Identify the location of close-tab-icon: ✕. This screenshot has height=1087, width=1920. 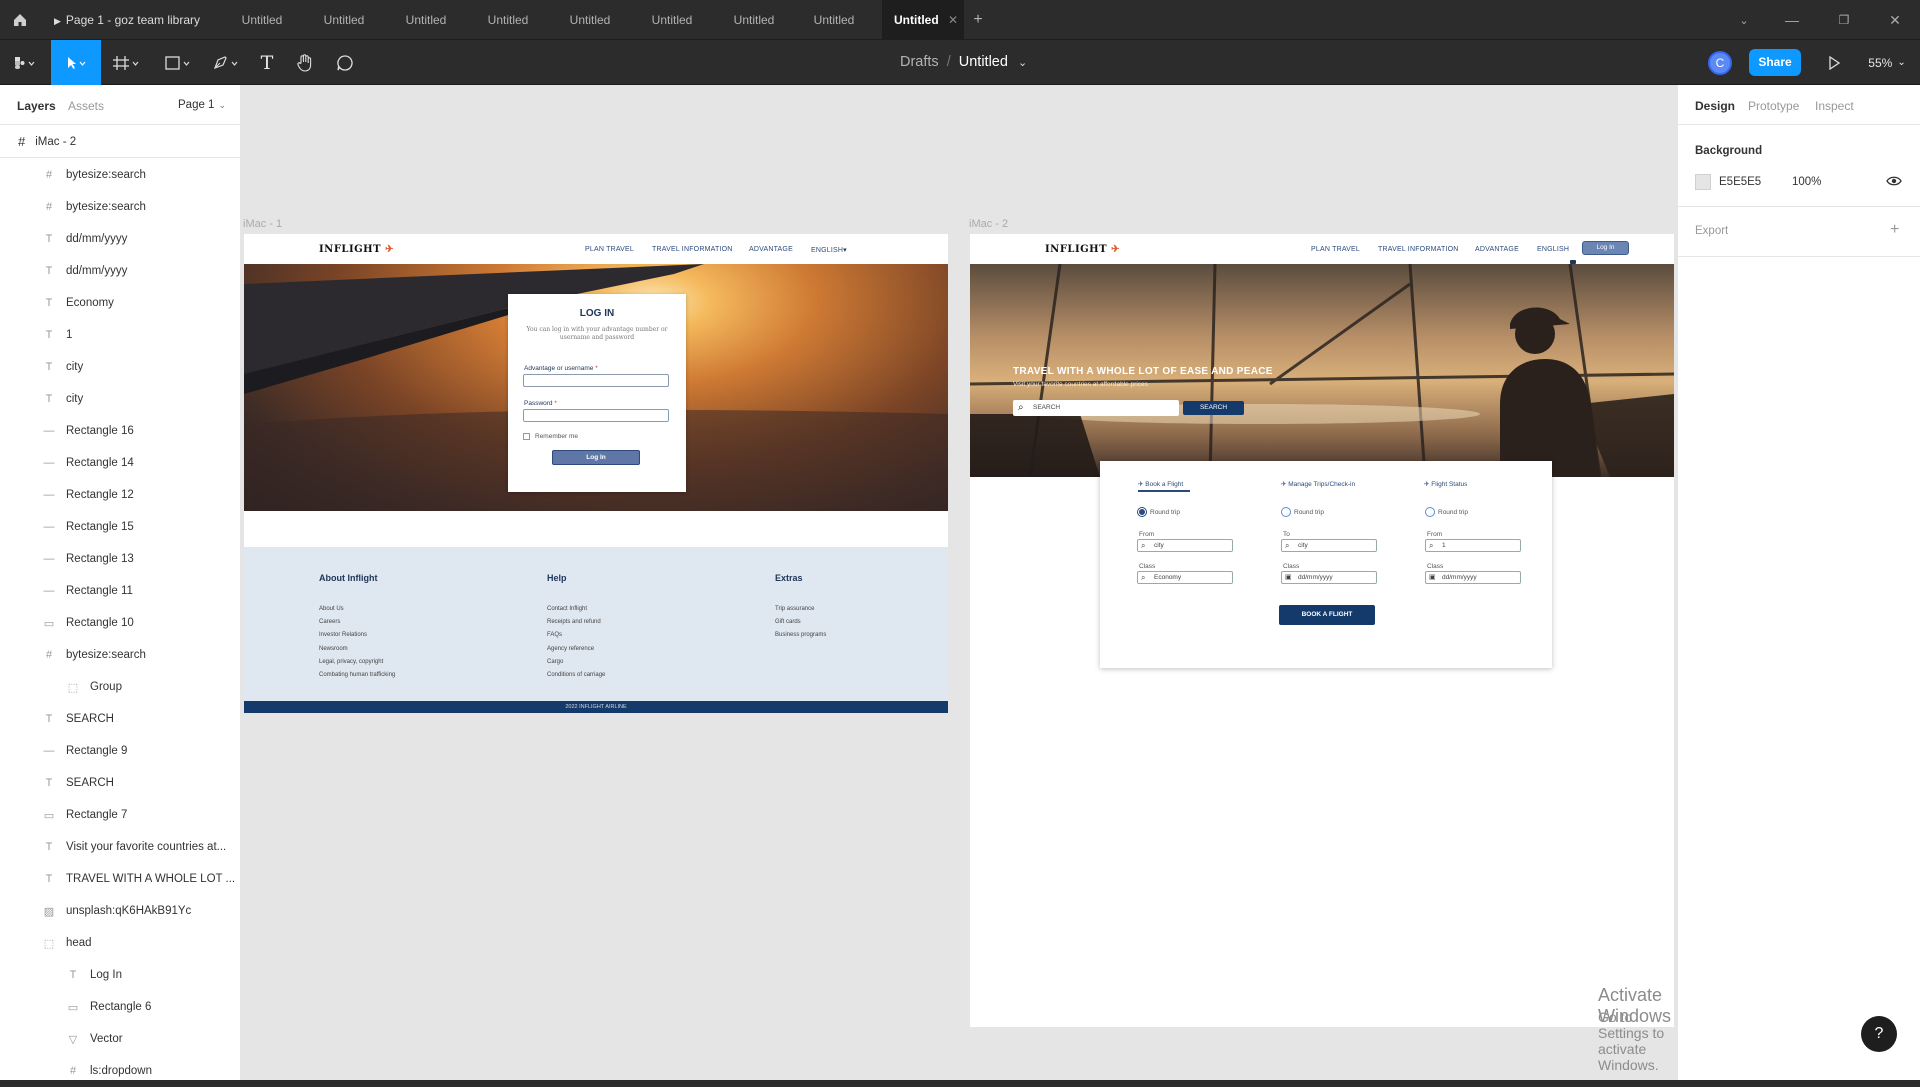
(953, 20).